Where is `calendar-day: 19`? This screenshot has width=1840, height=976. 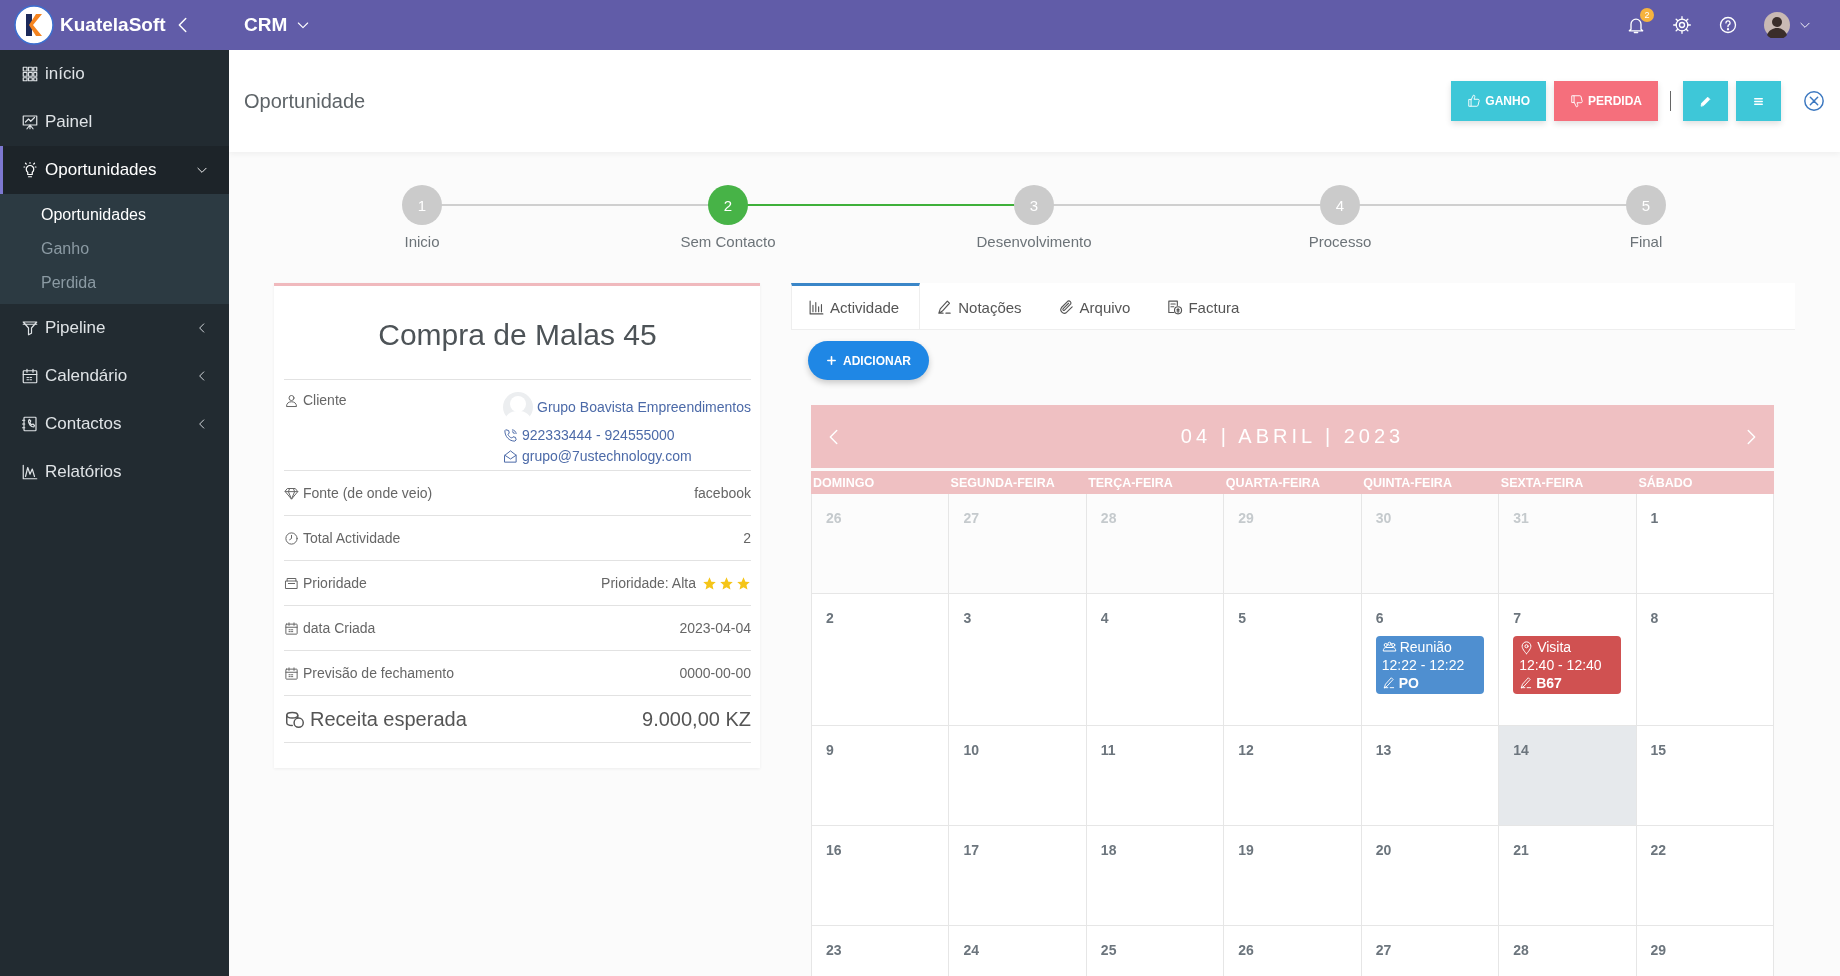 calendar-day: 19 is located at coordinates (1293, 876).